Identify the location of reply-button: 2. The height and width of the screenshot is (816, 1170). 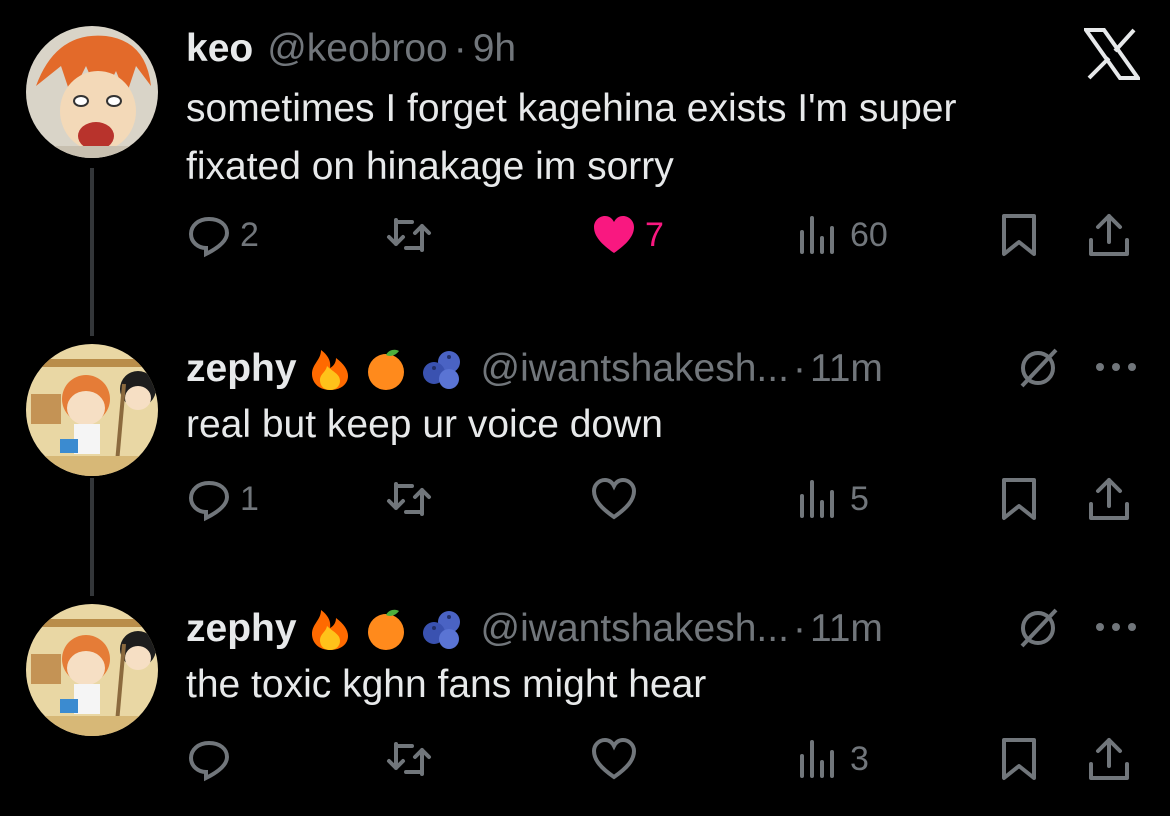
(222, 235).